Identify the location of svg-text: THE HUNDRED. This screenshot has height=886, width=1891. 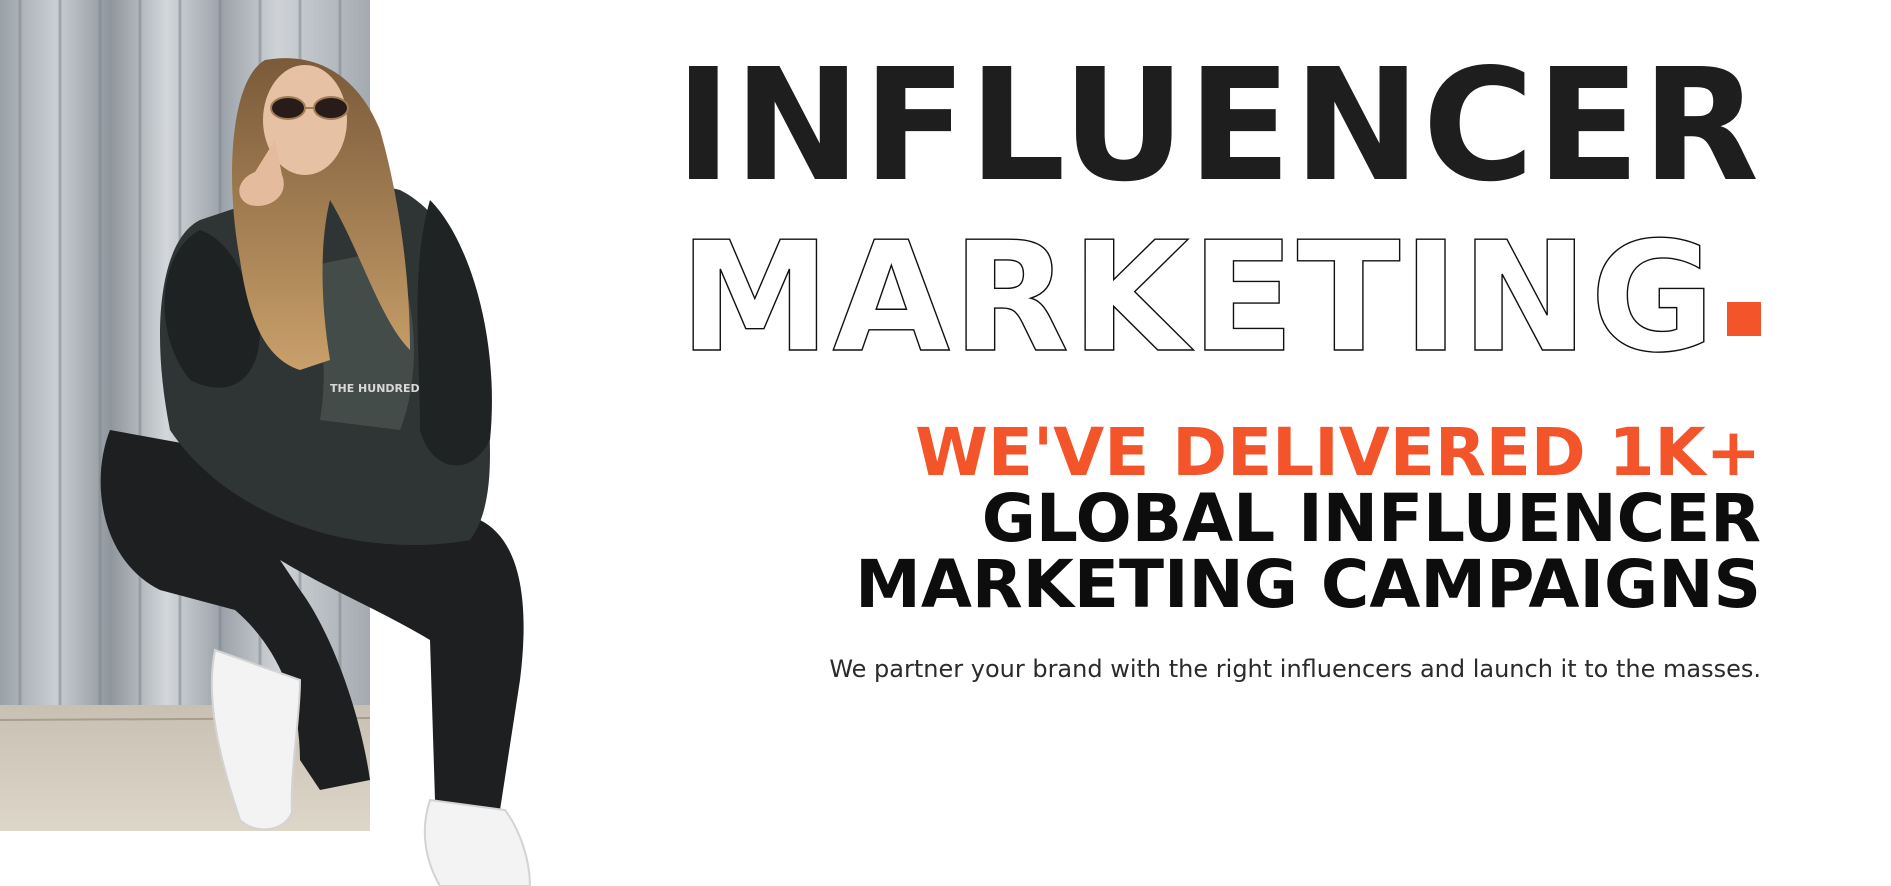
(375, 388).